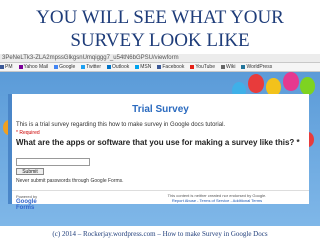 Image resolution: width=320 pixels, height=240 pixels. I want to click on bookmark-item: MSN, so click(143, 67).